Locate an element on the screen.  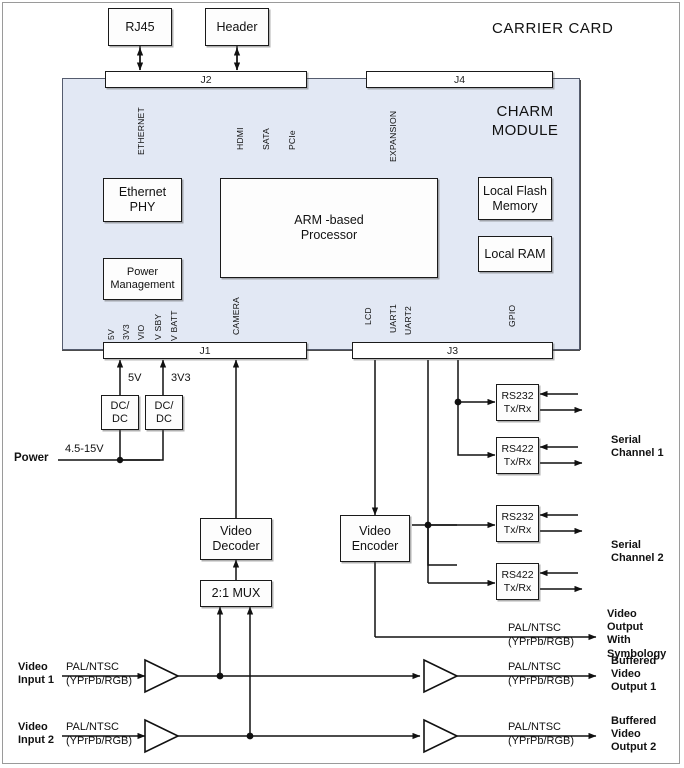
rs232-transceiver-2: RS232 Tx/Rx is located at coordinates (517, 523).